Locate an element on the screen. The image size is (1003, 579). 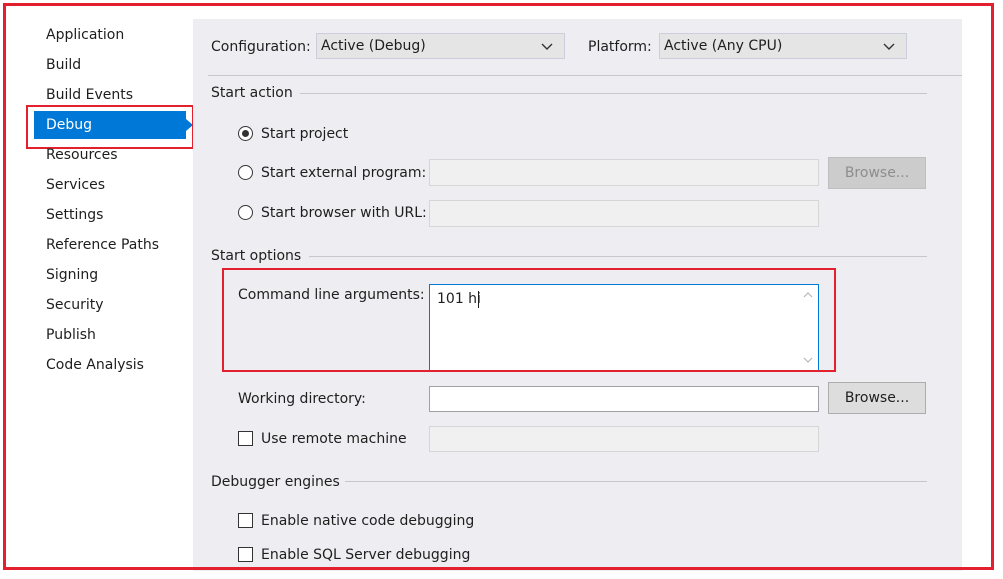
start-browser-url-radio is located at coordinates (245, 212).